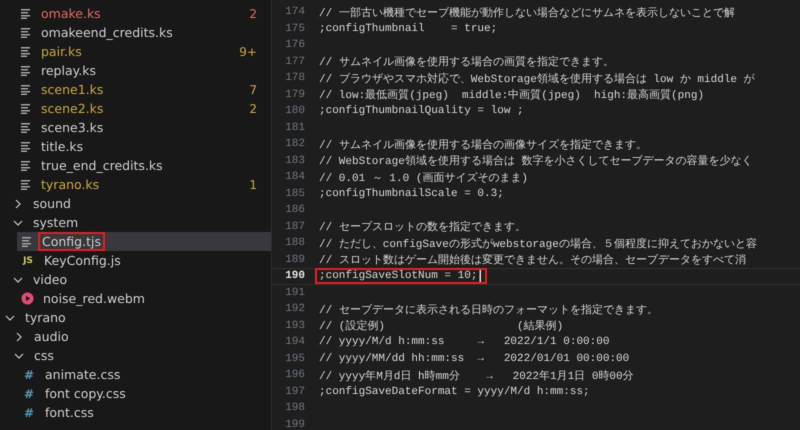  I want to click on code-line: // ただし、configSaveの形式がwebstorageの場合、５個程度に抑えておかないと容, so click(538, 244).